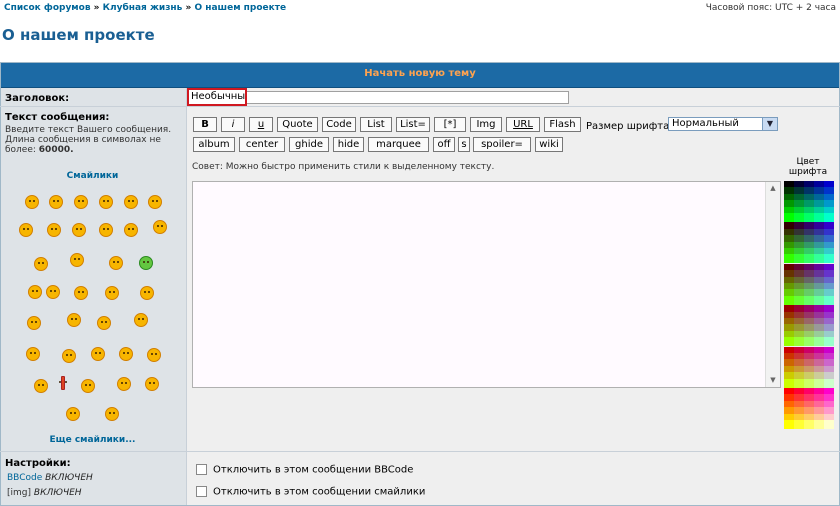 This screenshot has height=506, width=840. What do you see at coordinates (348, 144) in the screenshot?
I see `hide-button: hide` at bounding box center [348, 144].